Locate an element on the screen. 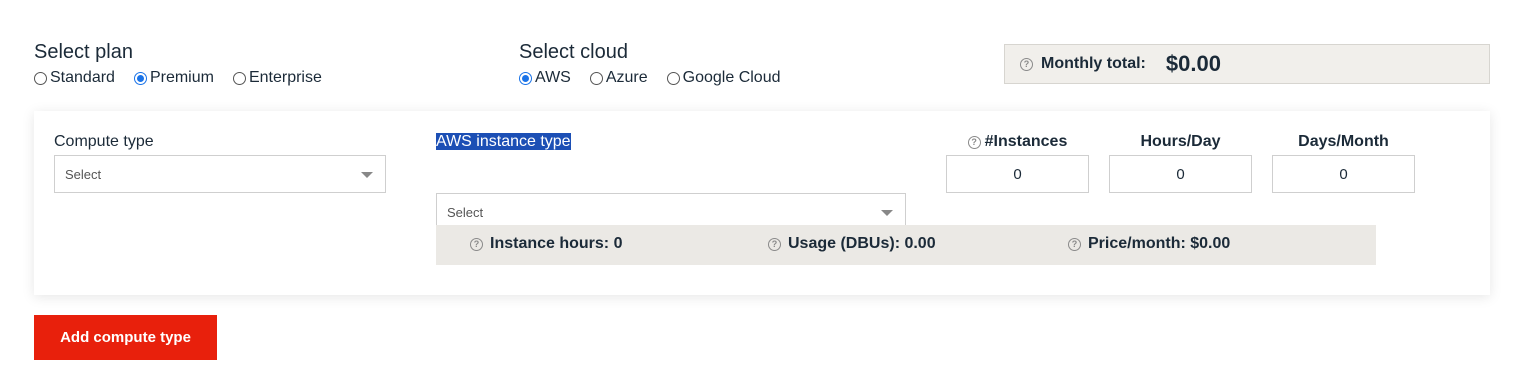 The height and width of the screenshot is (374, 1529). instances-label: ? #Instances is located at coordinates (1017, 142).